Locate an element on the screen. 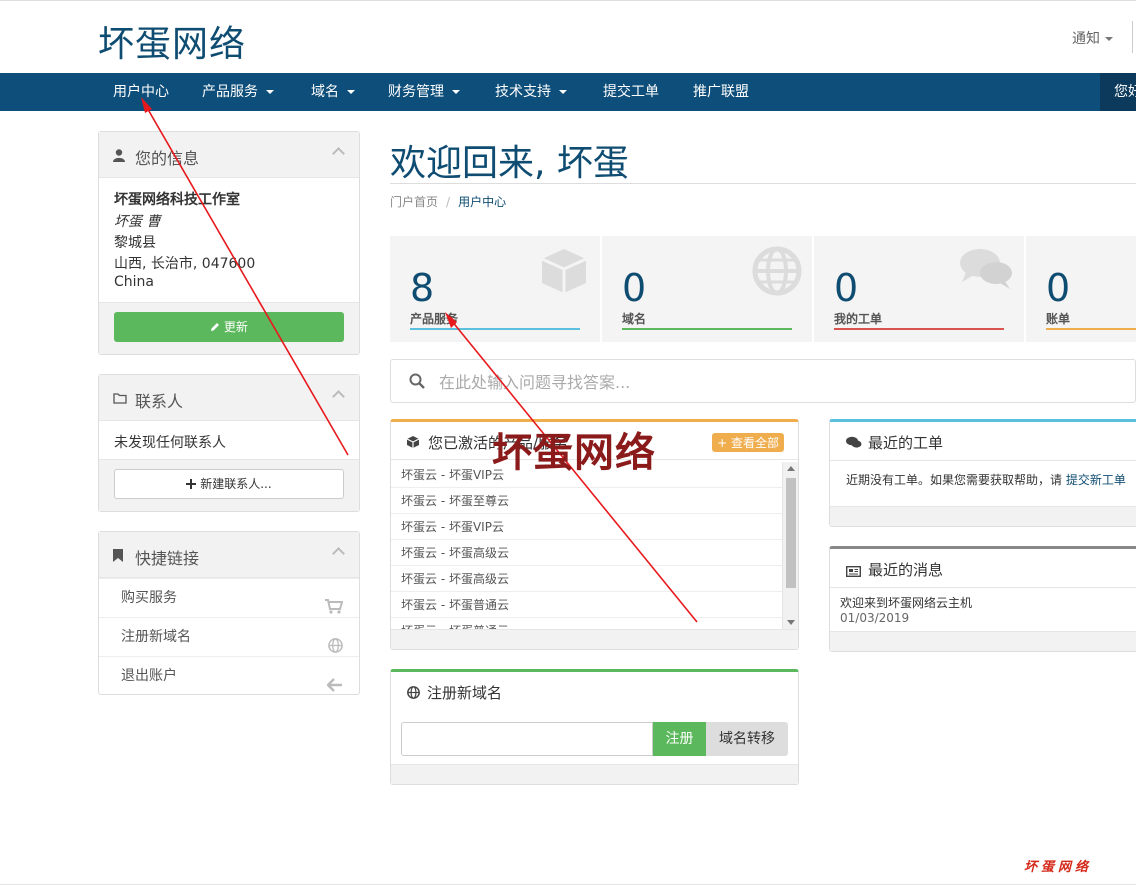 This screenshot has height=889, width=1136. newspaper-icon is located at coordinates (853, 573).